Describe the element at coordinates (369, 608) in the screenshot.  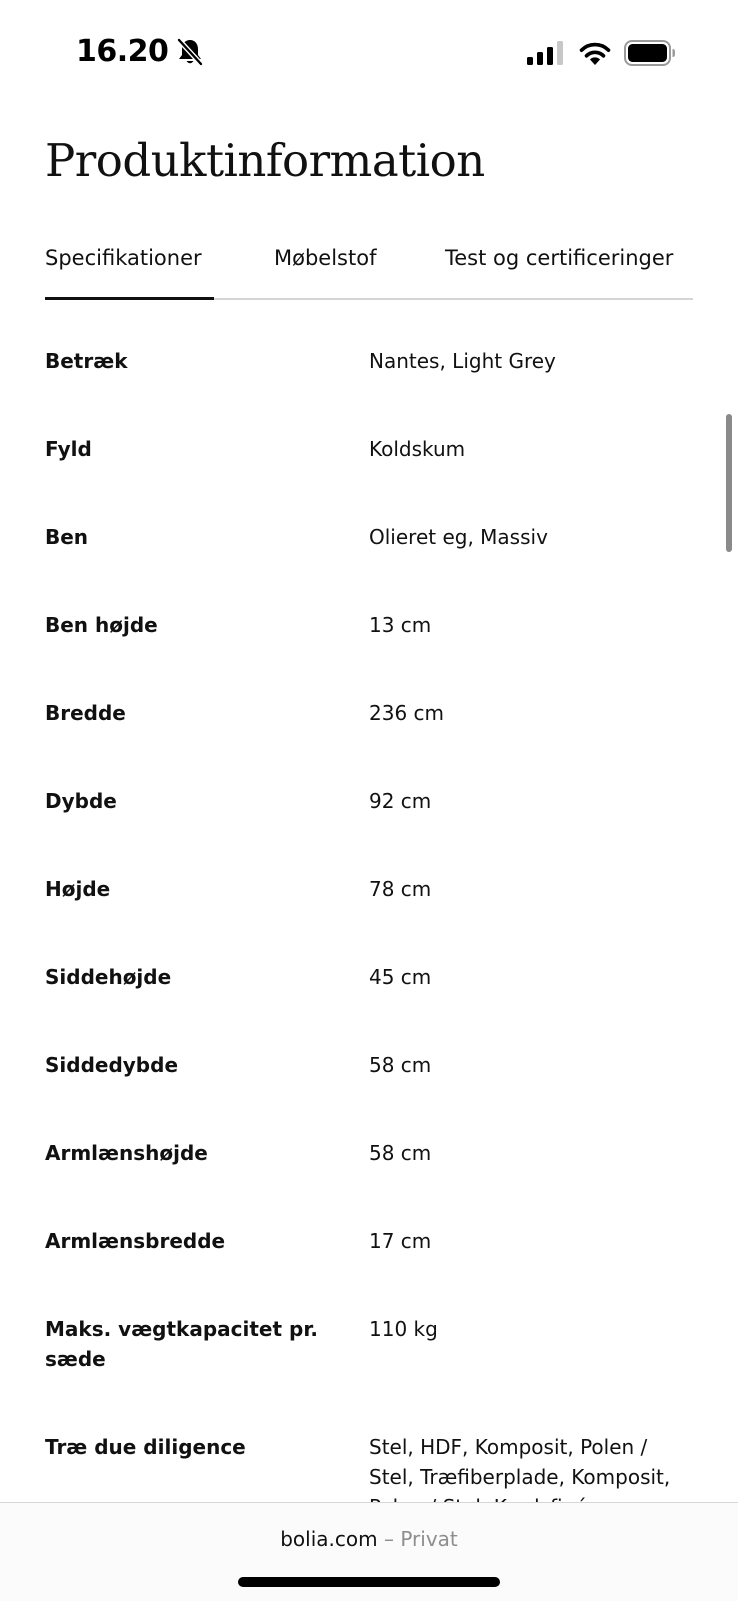
I see `spec-row-leg-height: Ben højde 13 cm` at that location.